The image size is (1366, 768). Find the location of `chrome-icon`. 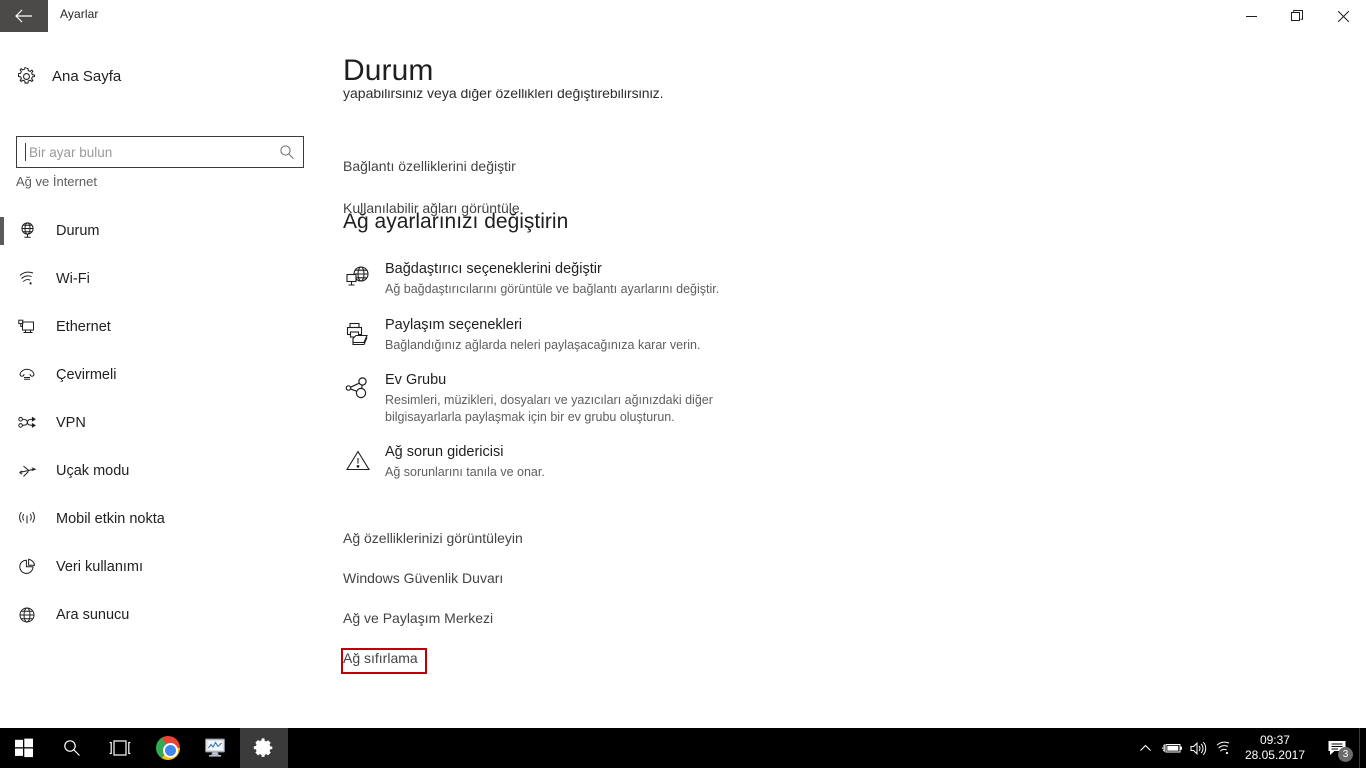

chrome-icon is located at coordinates (168, 748).